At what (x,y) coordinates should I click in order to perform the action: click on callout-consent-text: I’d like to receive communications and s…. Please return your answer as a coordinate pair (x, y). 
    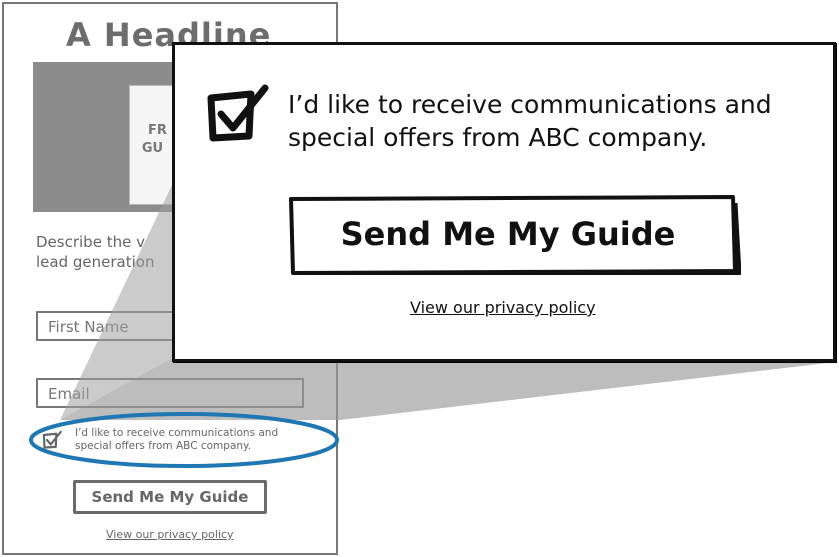
    Looking at the image, I should click on (530, 121).